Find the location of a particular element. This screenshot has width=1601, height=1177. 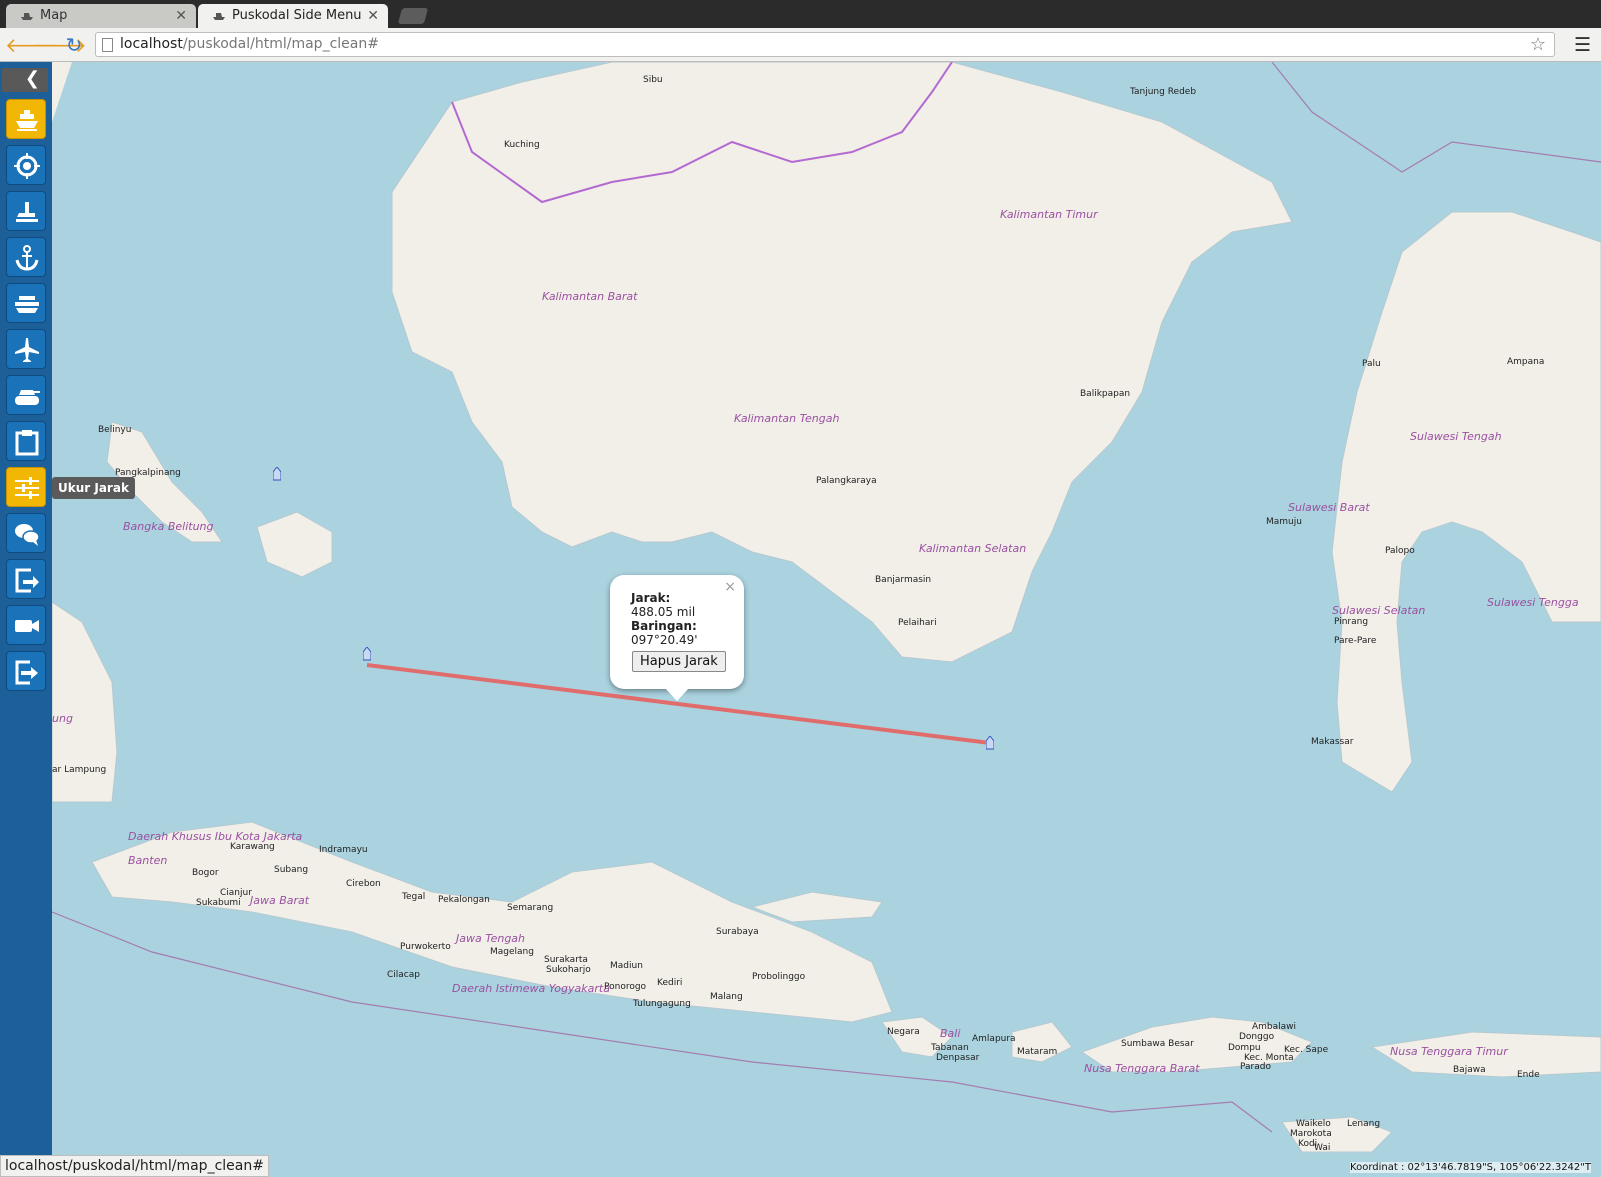

back-icon: 🡐 is located at coordinates (32, 45).